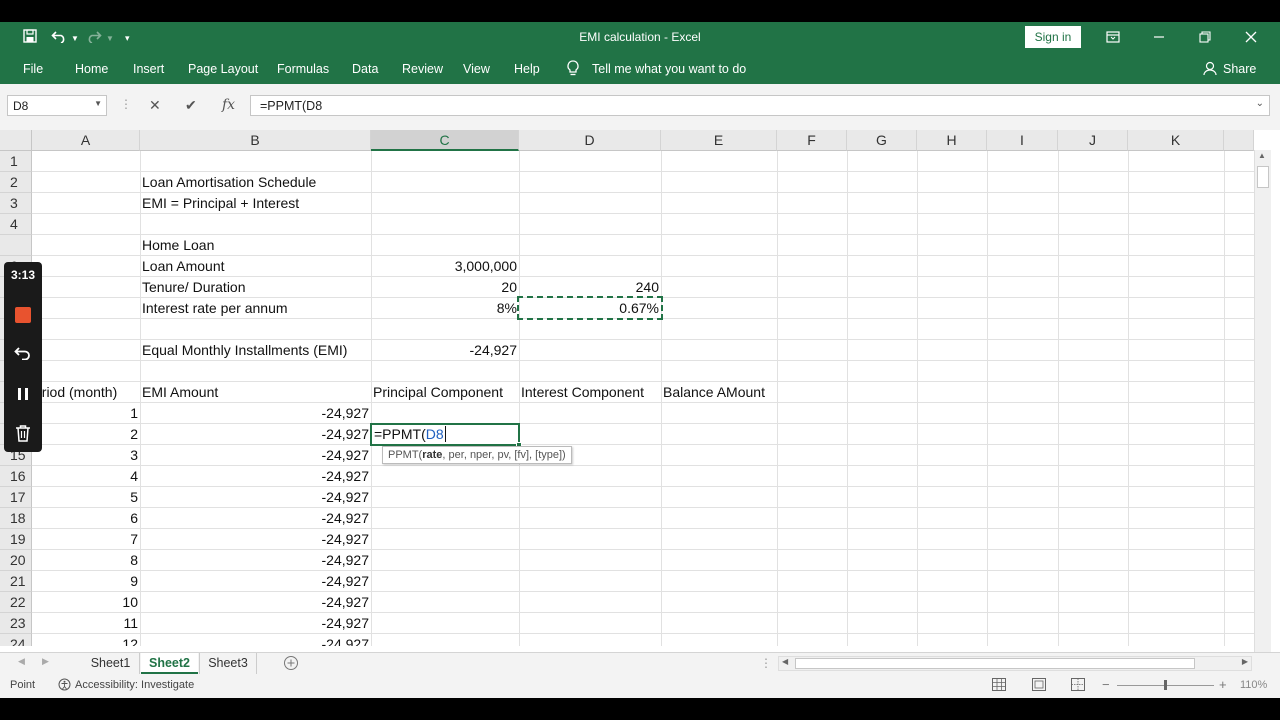 The image size is (1280, 720). I want to click on accessibility-status: Accessibility: Investigate, so click(134, 685).